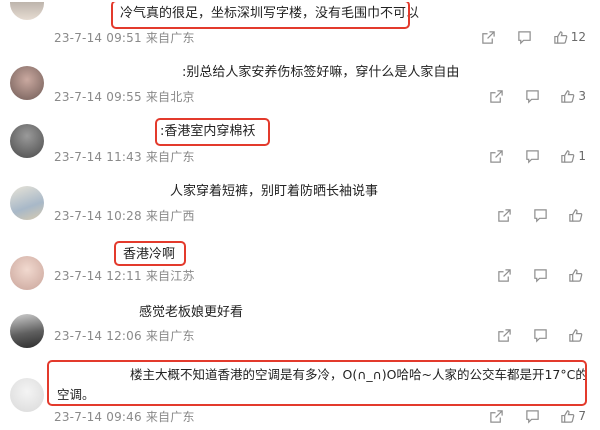 This screenshot has height=430, width=600. What do you see at coordinates (98, 157) in the screenshot?
I see `comment-time: 23-7-14 11:43` at bounding box center [98, 157].